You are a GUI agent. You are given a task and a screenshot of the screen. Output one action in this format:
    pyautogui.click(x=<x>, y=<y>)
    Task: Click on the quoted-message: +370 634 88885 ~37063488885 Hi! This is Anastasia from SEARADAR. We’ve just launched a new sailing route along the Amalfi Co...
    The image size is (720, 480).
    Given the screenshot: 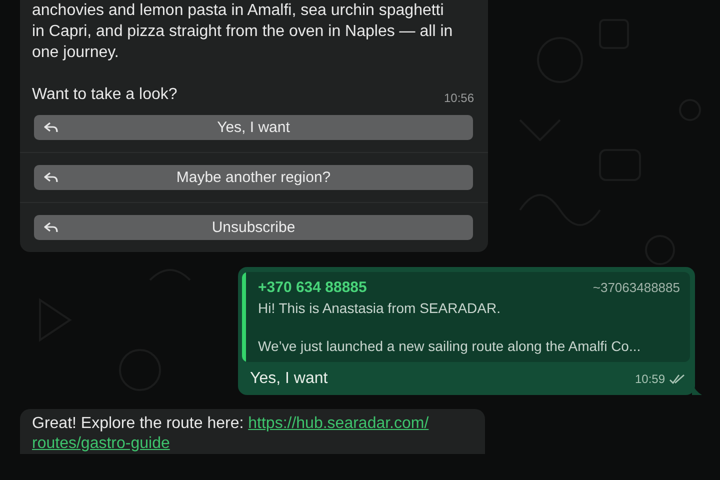 What is the action you would take?
    pyautogui.click(x=466, y=317)
    